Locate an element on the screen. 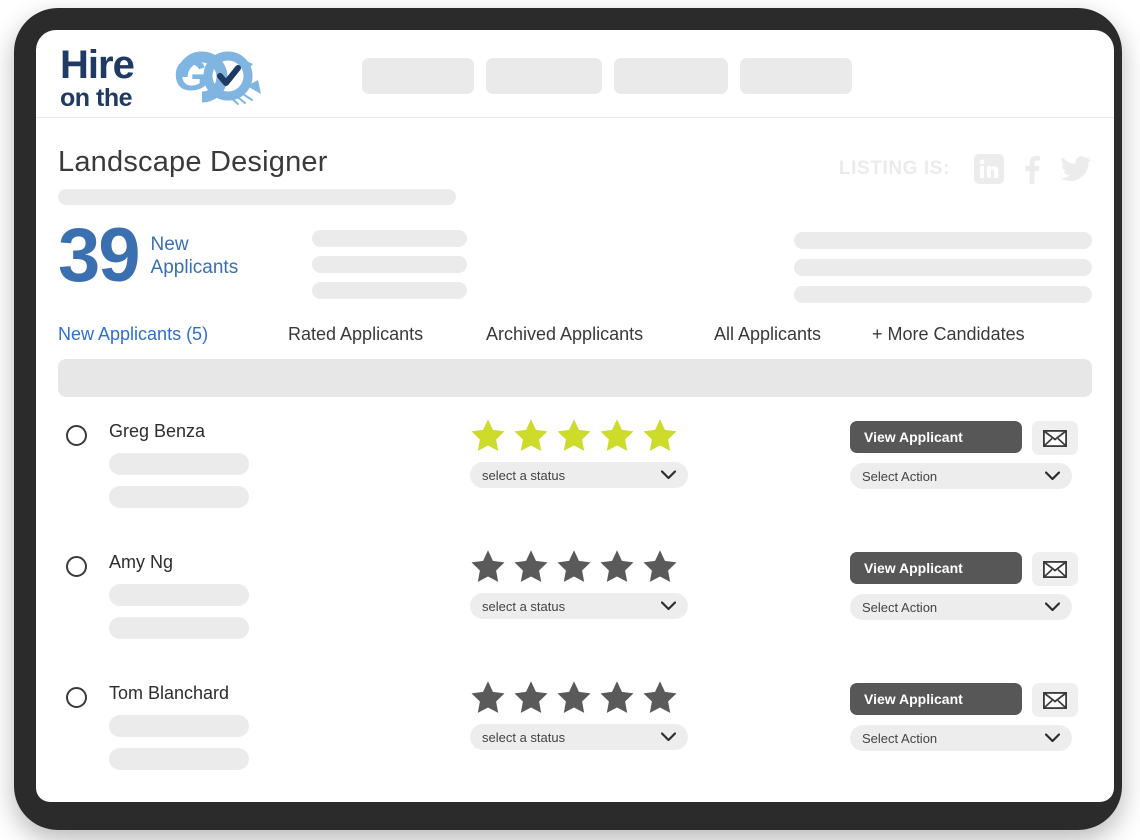 The image size is (1140, 840). facebook-icon is located at coordinates (1032, 169).